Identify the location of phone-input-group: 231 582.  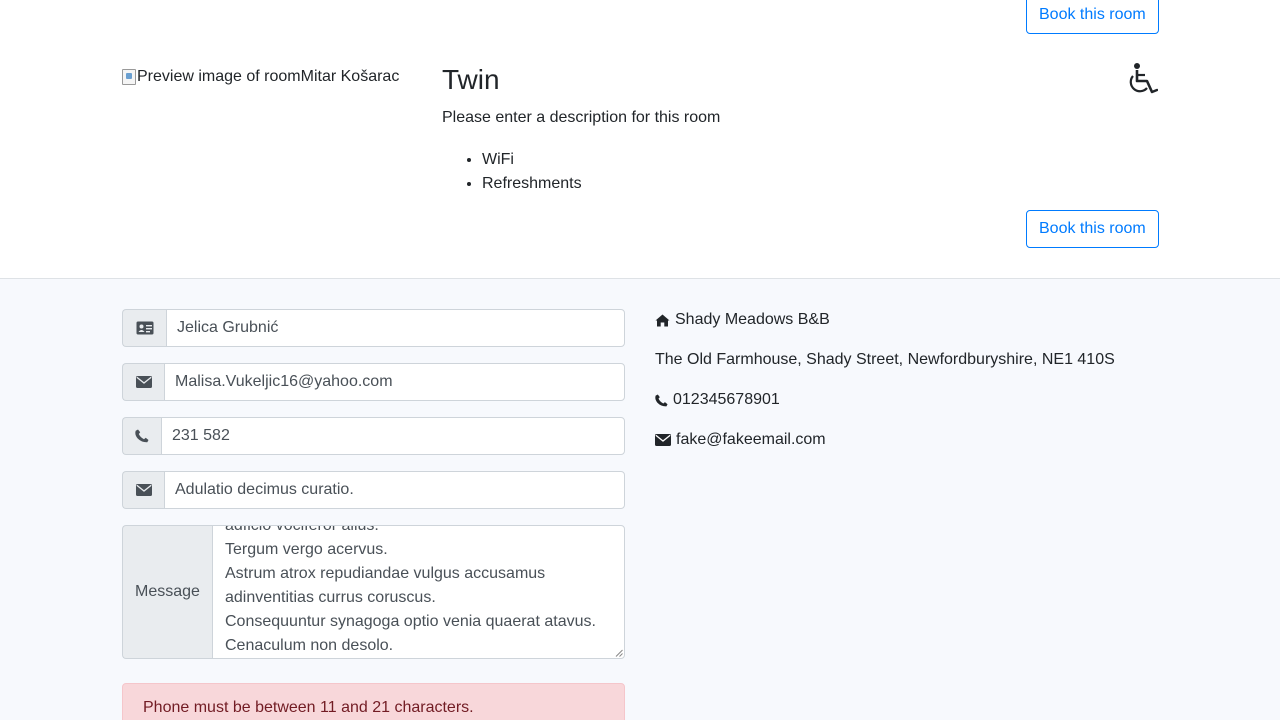
(373, 436).